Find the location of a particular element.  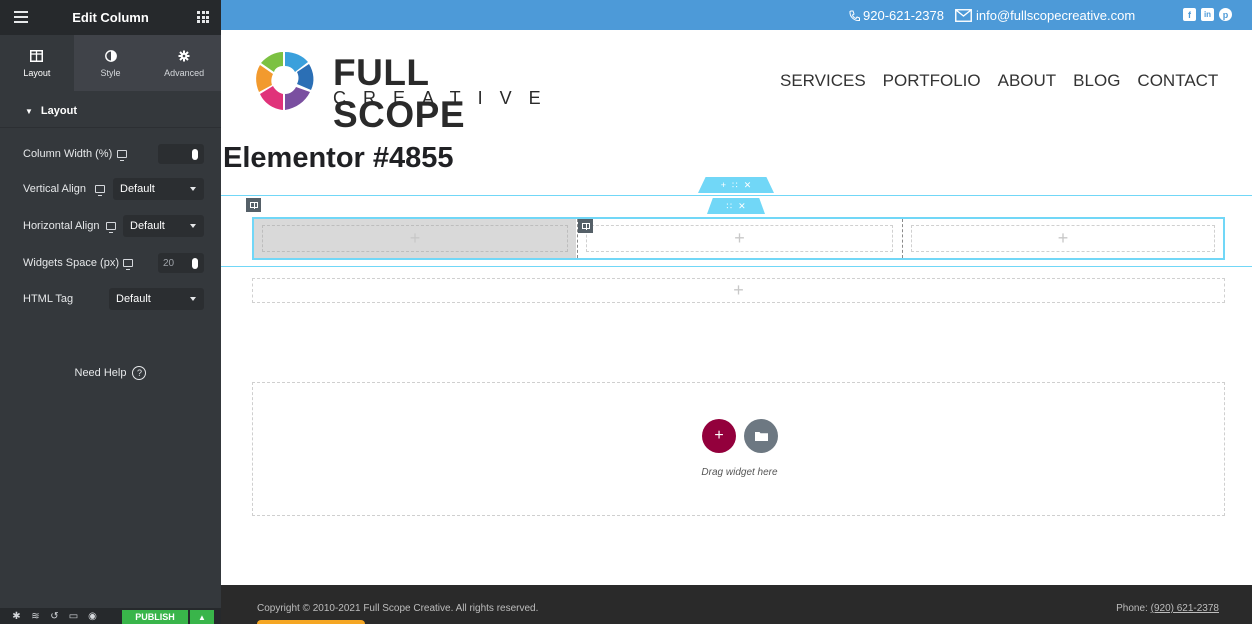

tab-layout-label: Layout is located at coordinates (37, 73).